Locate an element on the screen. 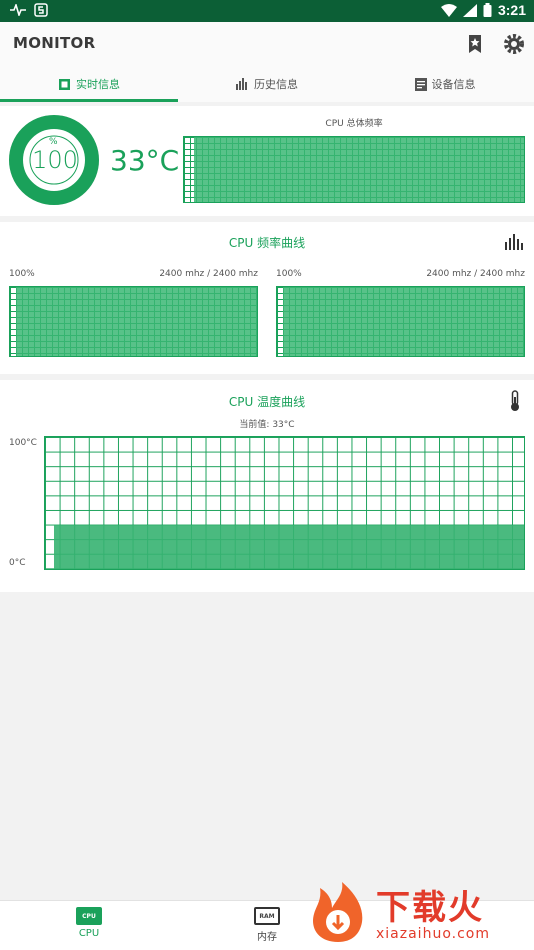 The height and width of the screenshot is (950, 534). temp-fill is located at coordinates (289, 547).